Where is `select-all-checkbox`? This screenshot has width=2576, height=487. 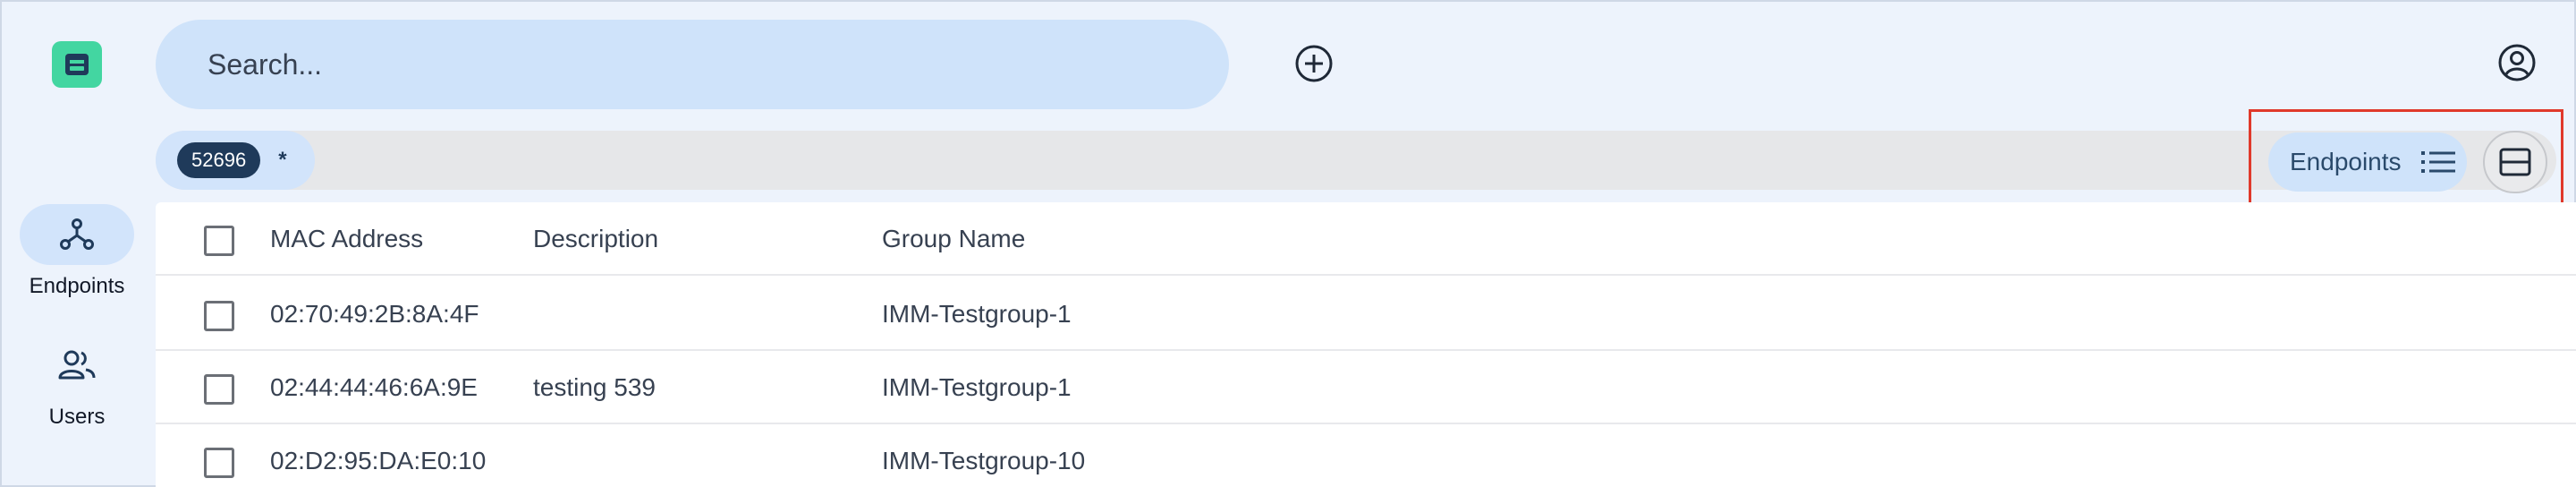 select-all-checkbox is located at coordinates (219, 241).